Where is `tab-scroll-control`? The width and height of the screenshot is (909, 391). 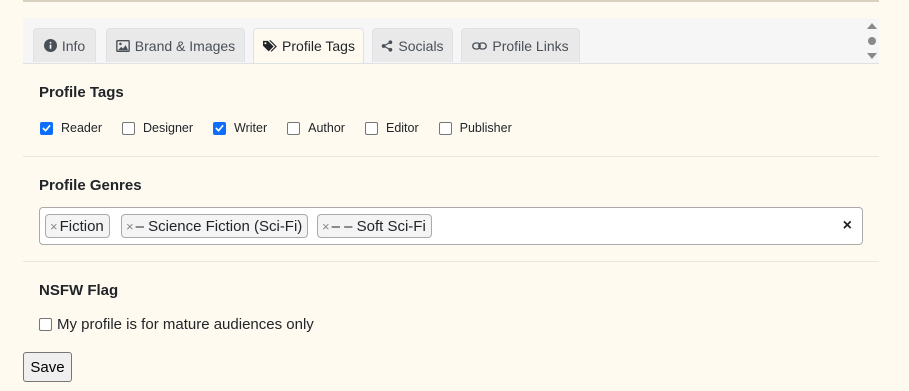 tab-scroll-control is located at coordinates (872, 41).